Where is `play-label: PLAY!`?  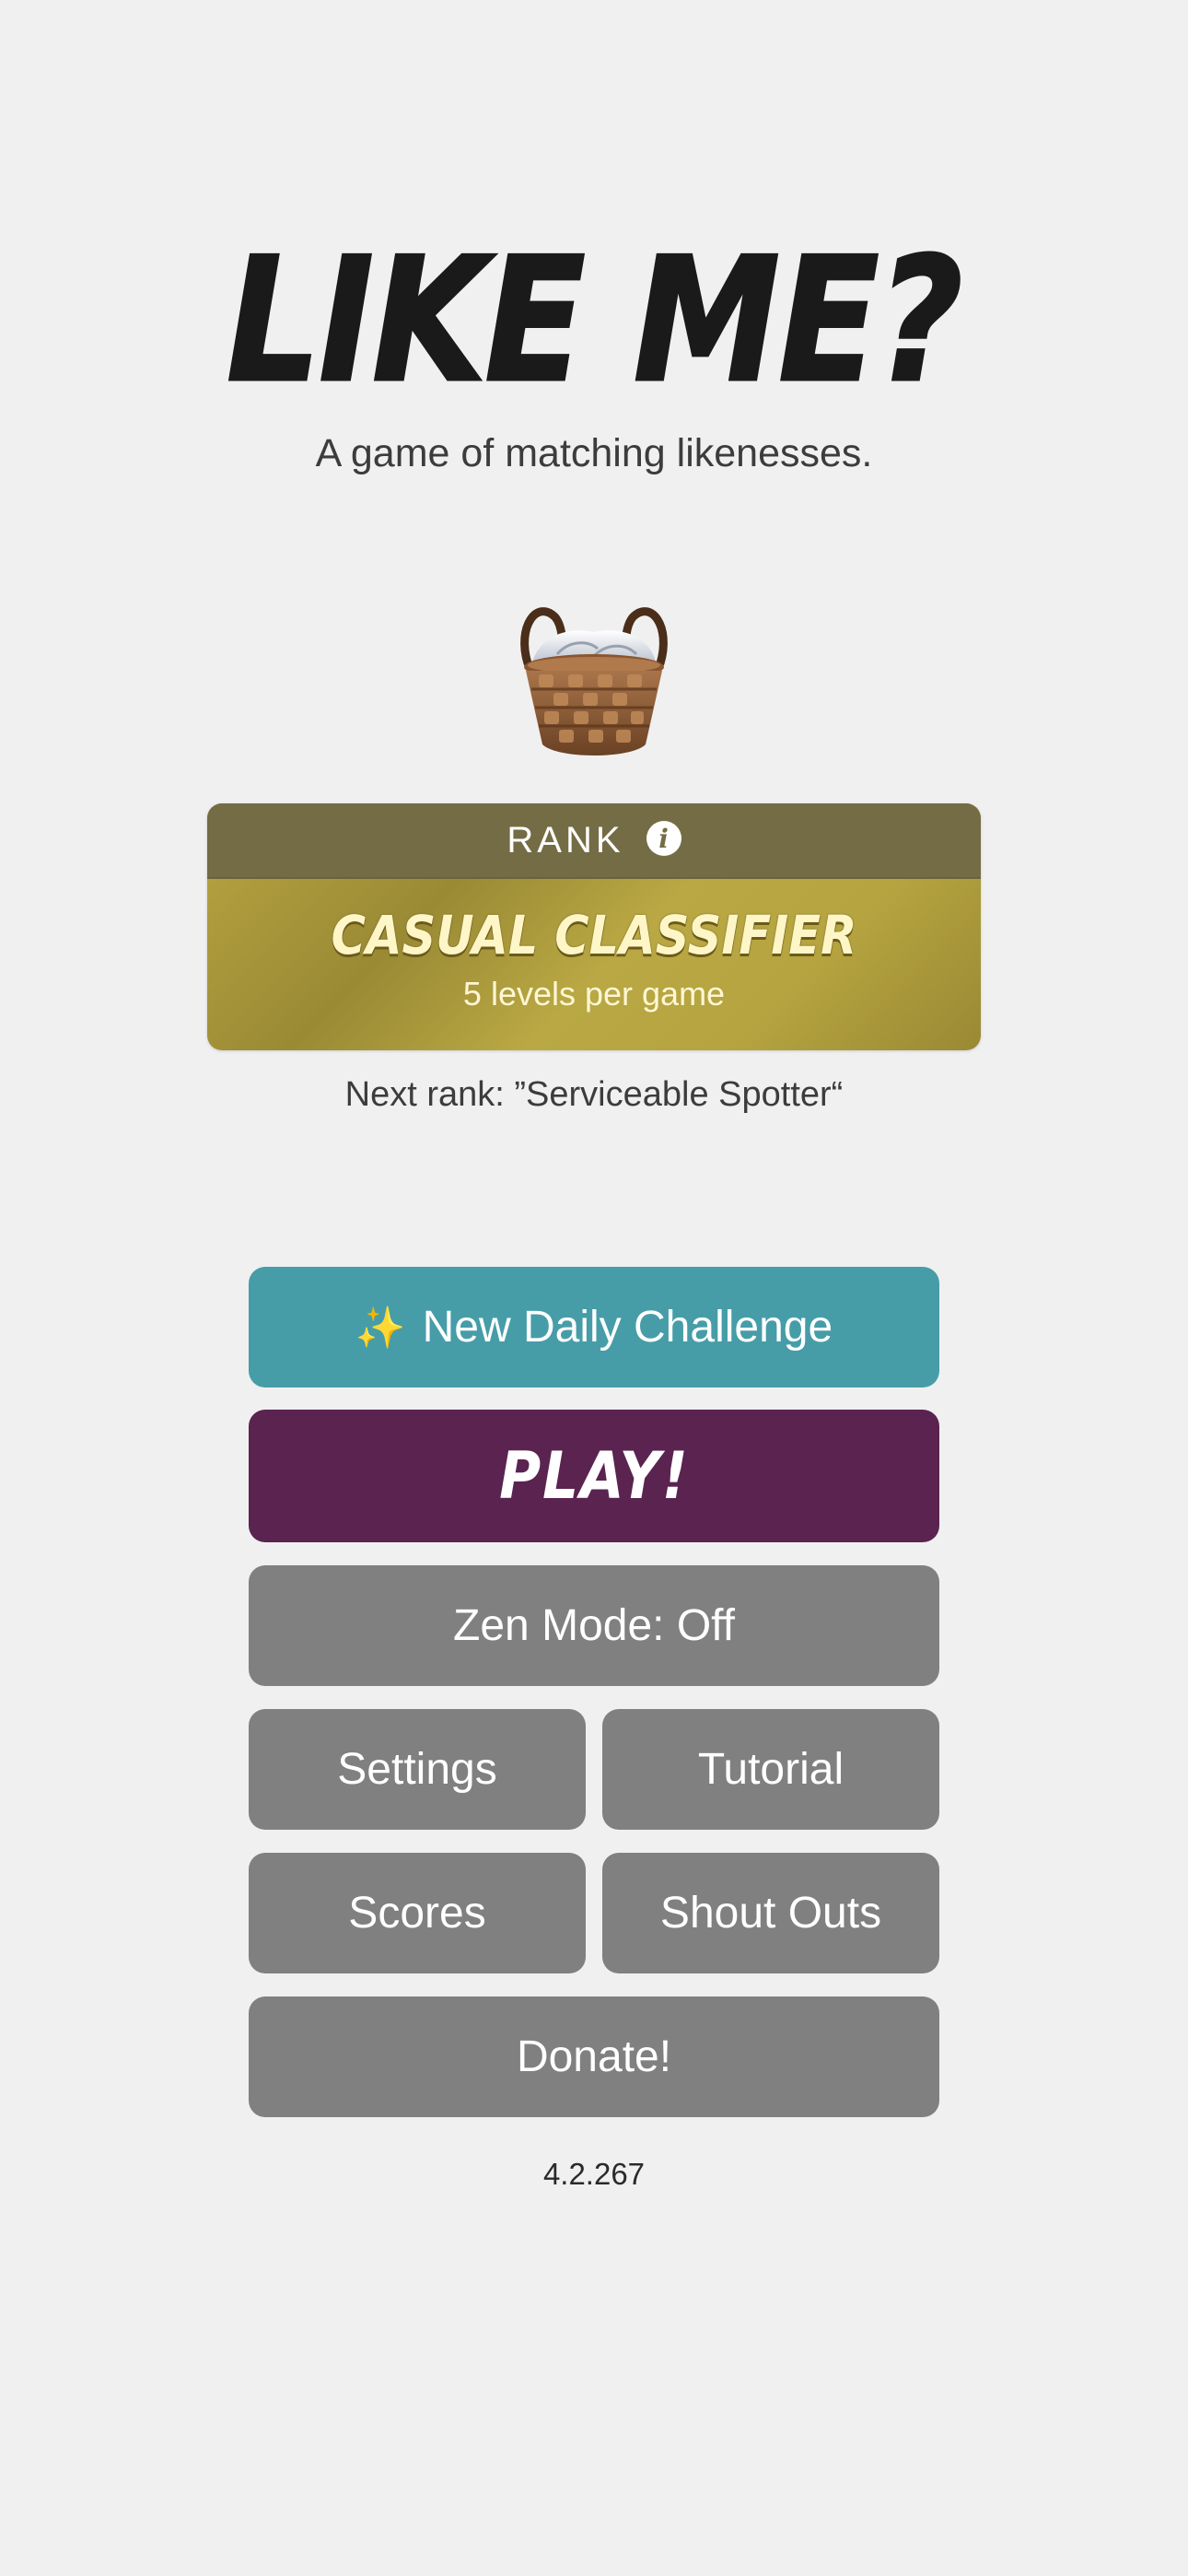 play-label: PLAY! is located at coordinates (594, 1476).